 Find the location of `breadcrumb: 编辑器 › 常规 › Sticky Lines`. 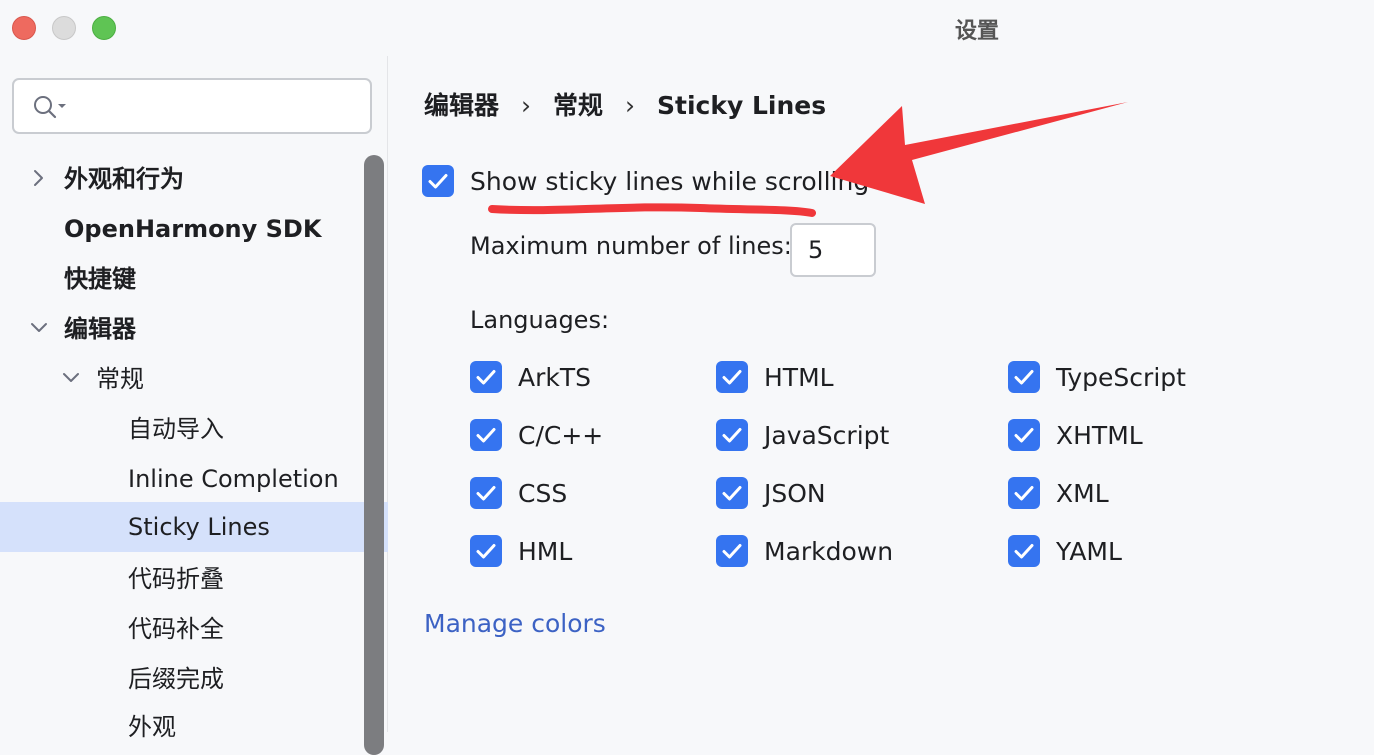

breadcrumb: 编辑器 › 常规 › Sticky Lines is located at coordinates (625, 104).